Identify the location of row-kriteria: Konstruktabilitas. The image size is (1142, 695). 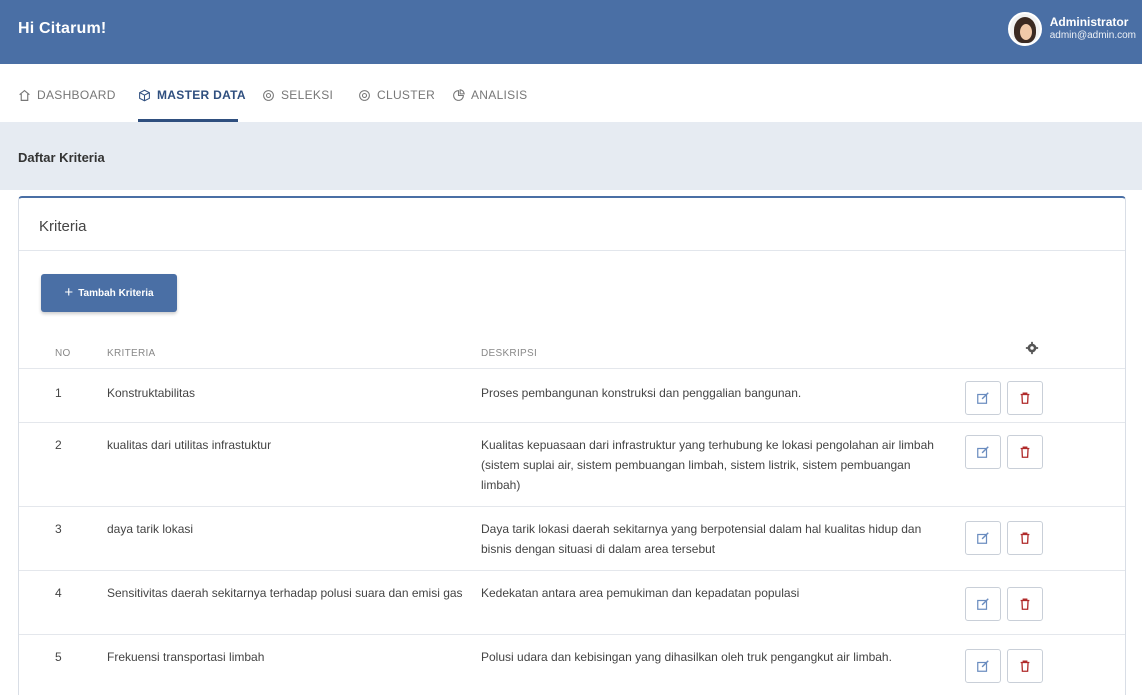
(151, 393).